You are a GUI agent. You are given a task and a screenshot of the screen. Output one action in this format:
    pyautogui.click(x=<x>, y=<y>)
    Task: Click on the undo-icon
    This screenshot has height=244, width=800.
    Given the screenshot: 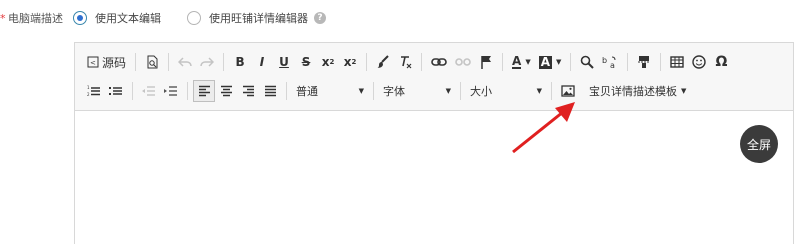 What is the action you would take?
    pyautogui.click(x=185, y=62)
    